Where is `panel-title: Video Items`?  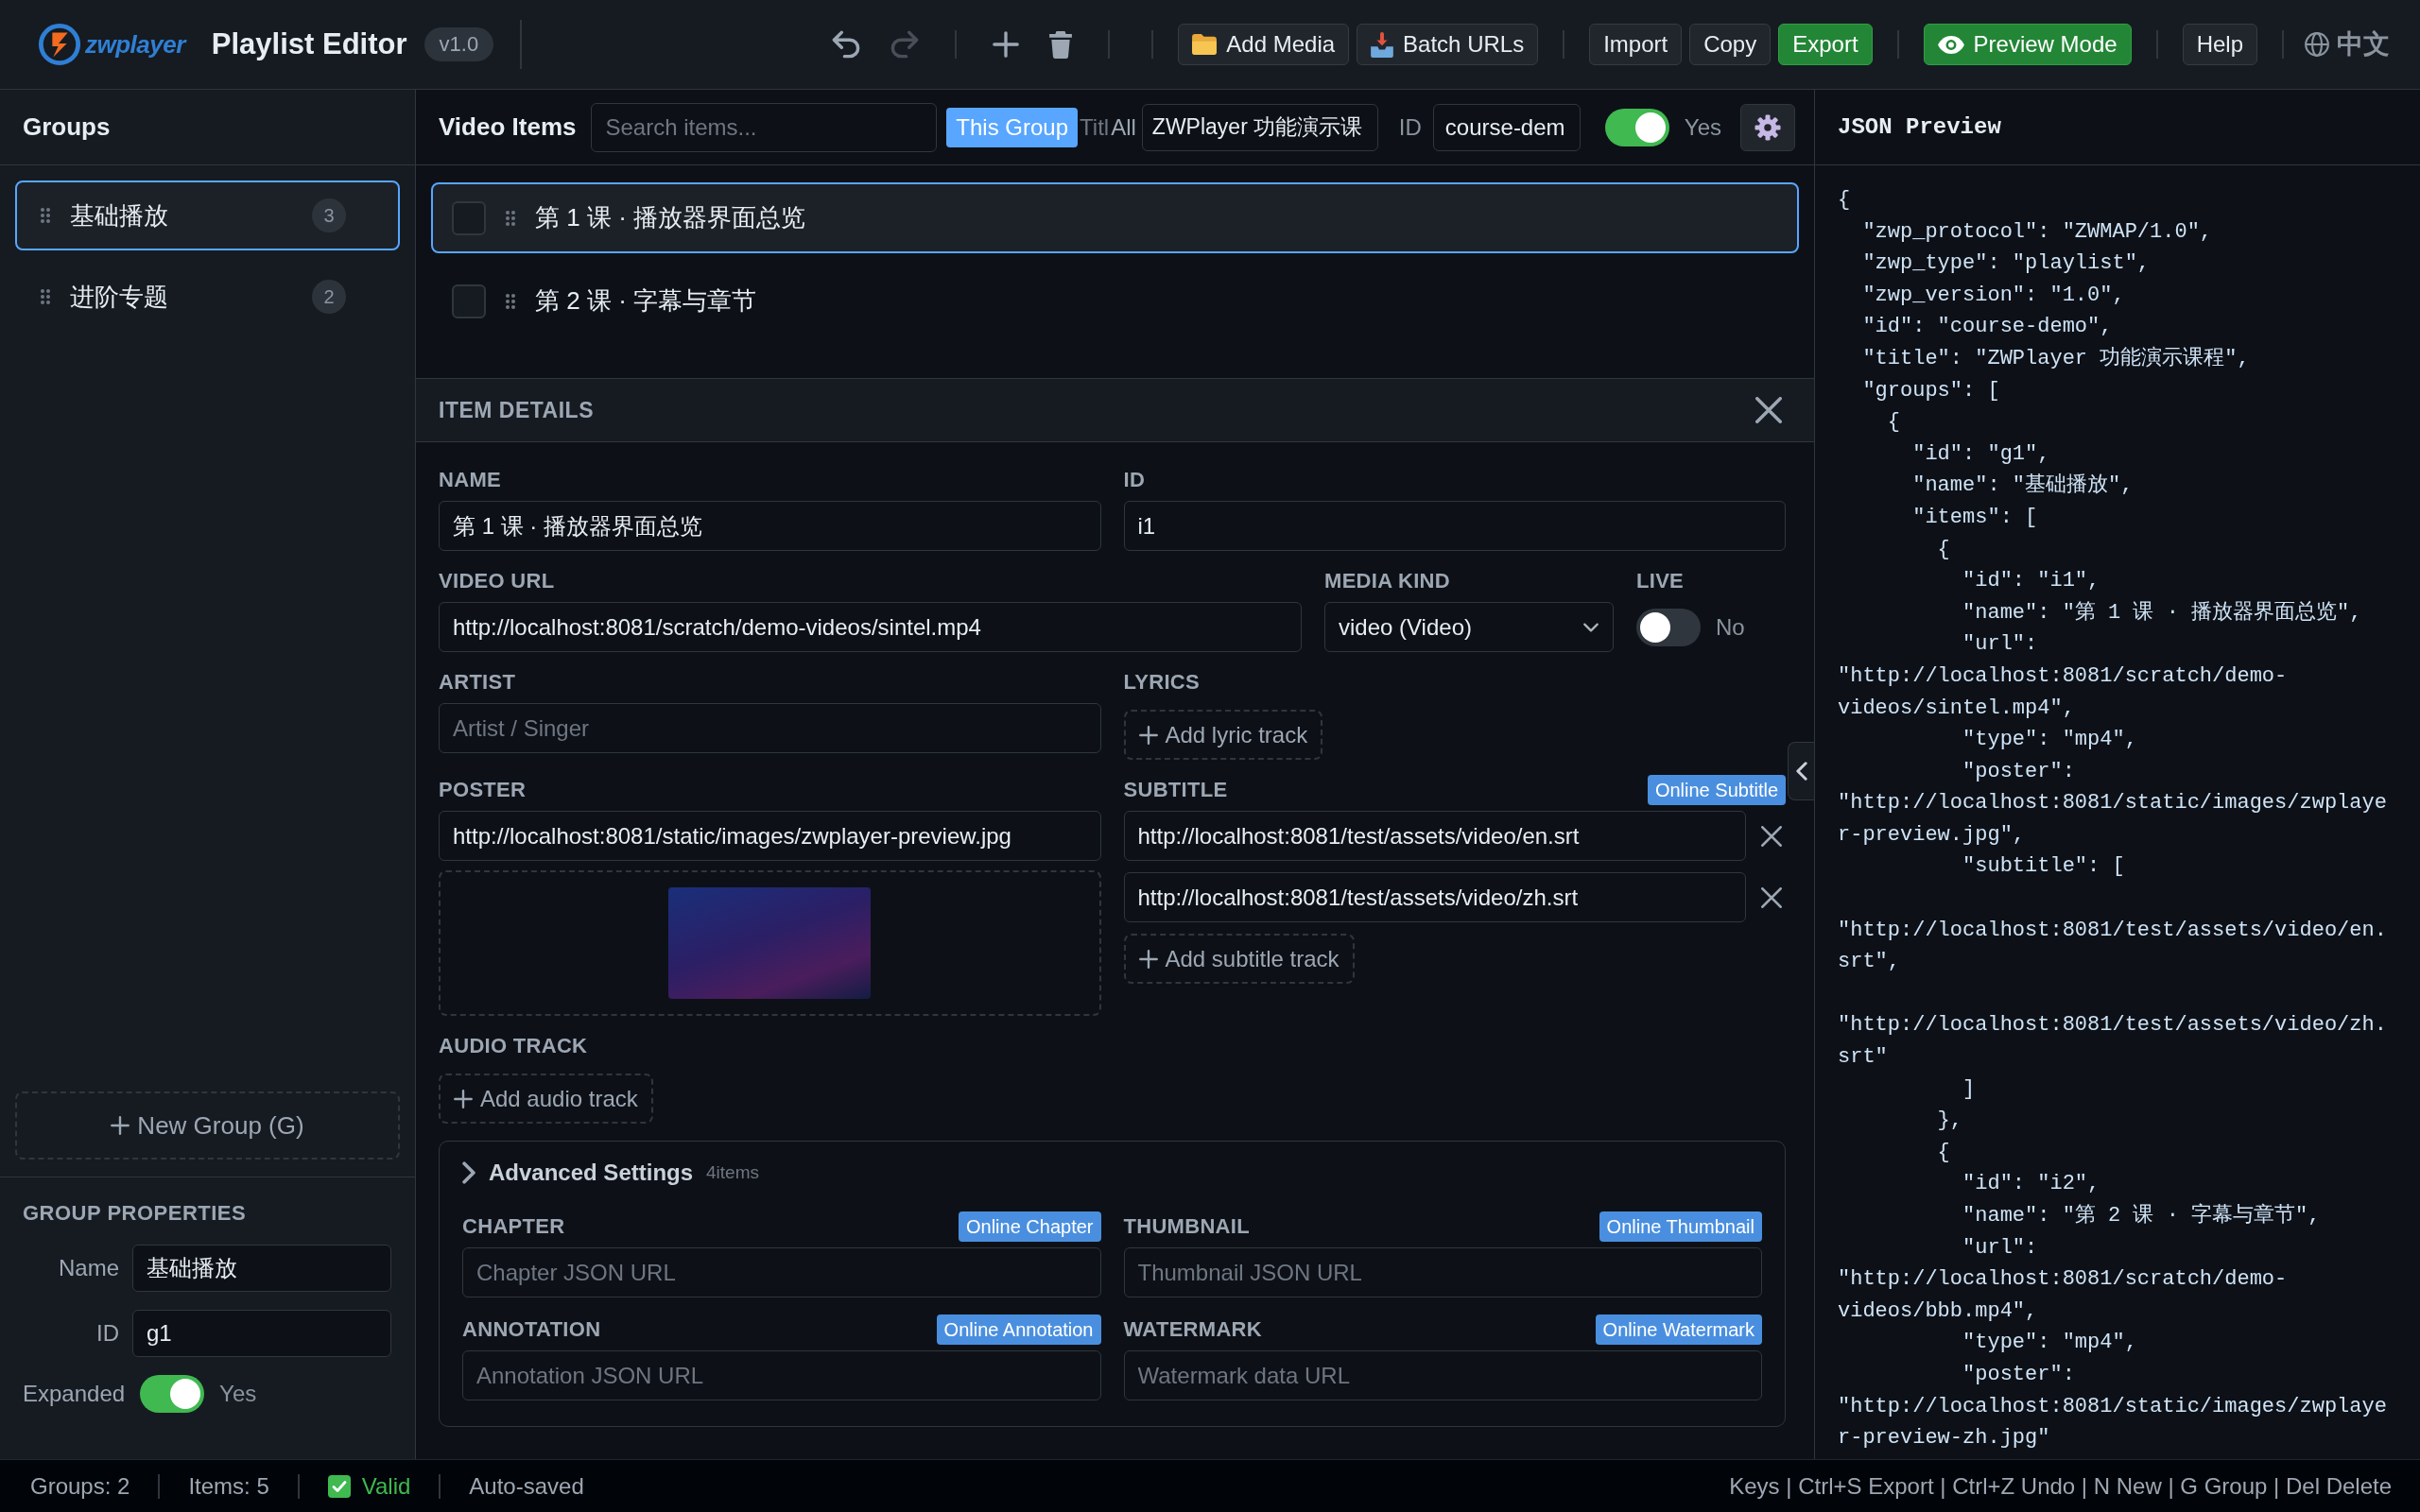
panel-title: Video Items is located at coordinates (508, 127).